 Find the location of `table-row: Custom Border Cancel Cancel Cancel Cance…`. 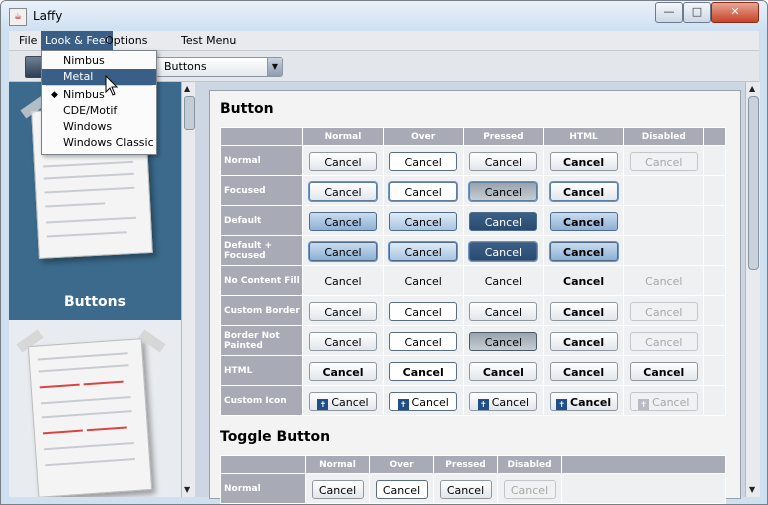

table-row: Custom Border Cancel Cancel Cancel Cance… is located at coordinates (472, 310).